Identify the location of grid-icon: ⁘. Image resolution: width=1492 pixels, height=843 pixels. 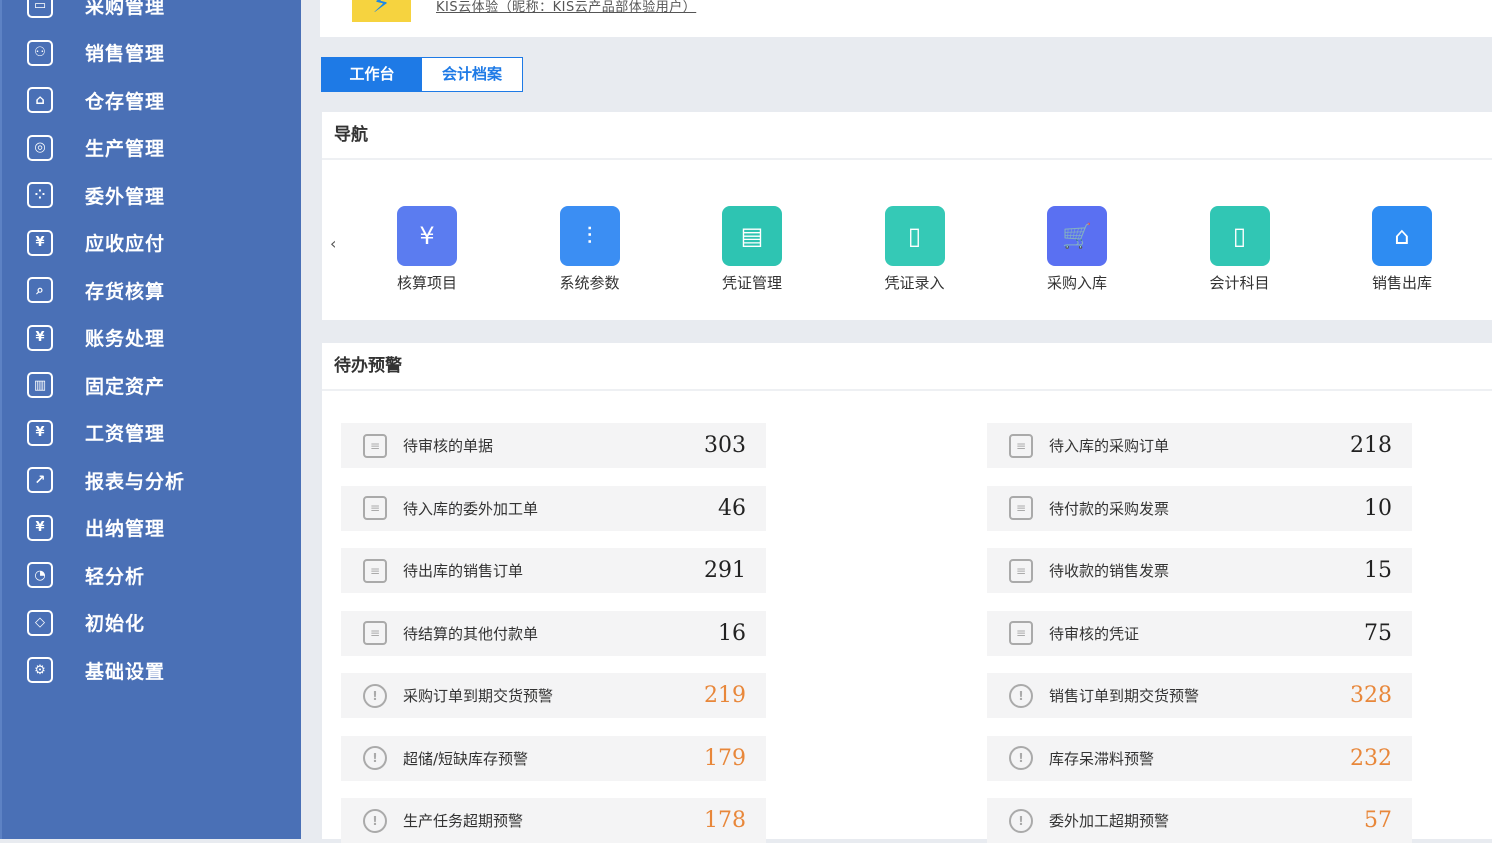
(40, 195).